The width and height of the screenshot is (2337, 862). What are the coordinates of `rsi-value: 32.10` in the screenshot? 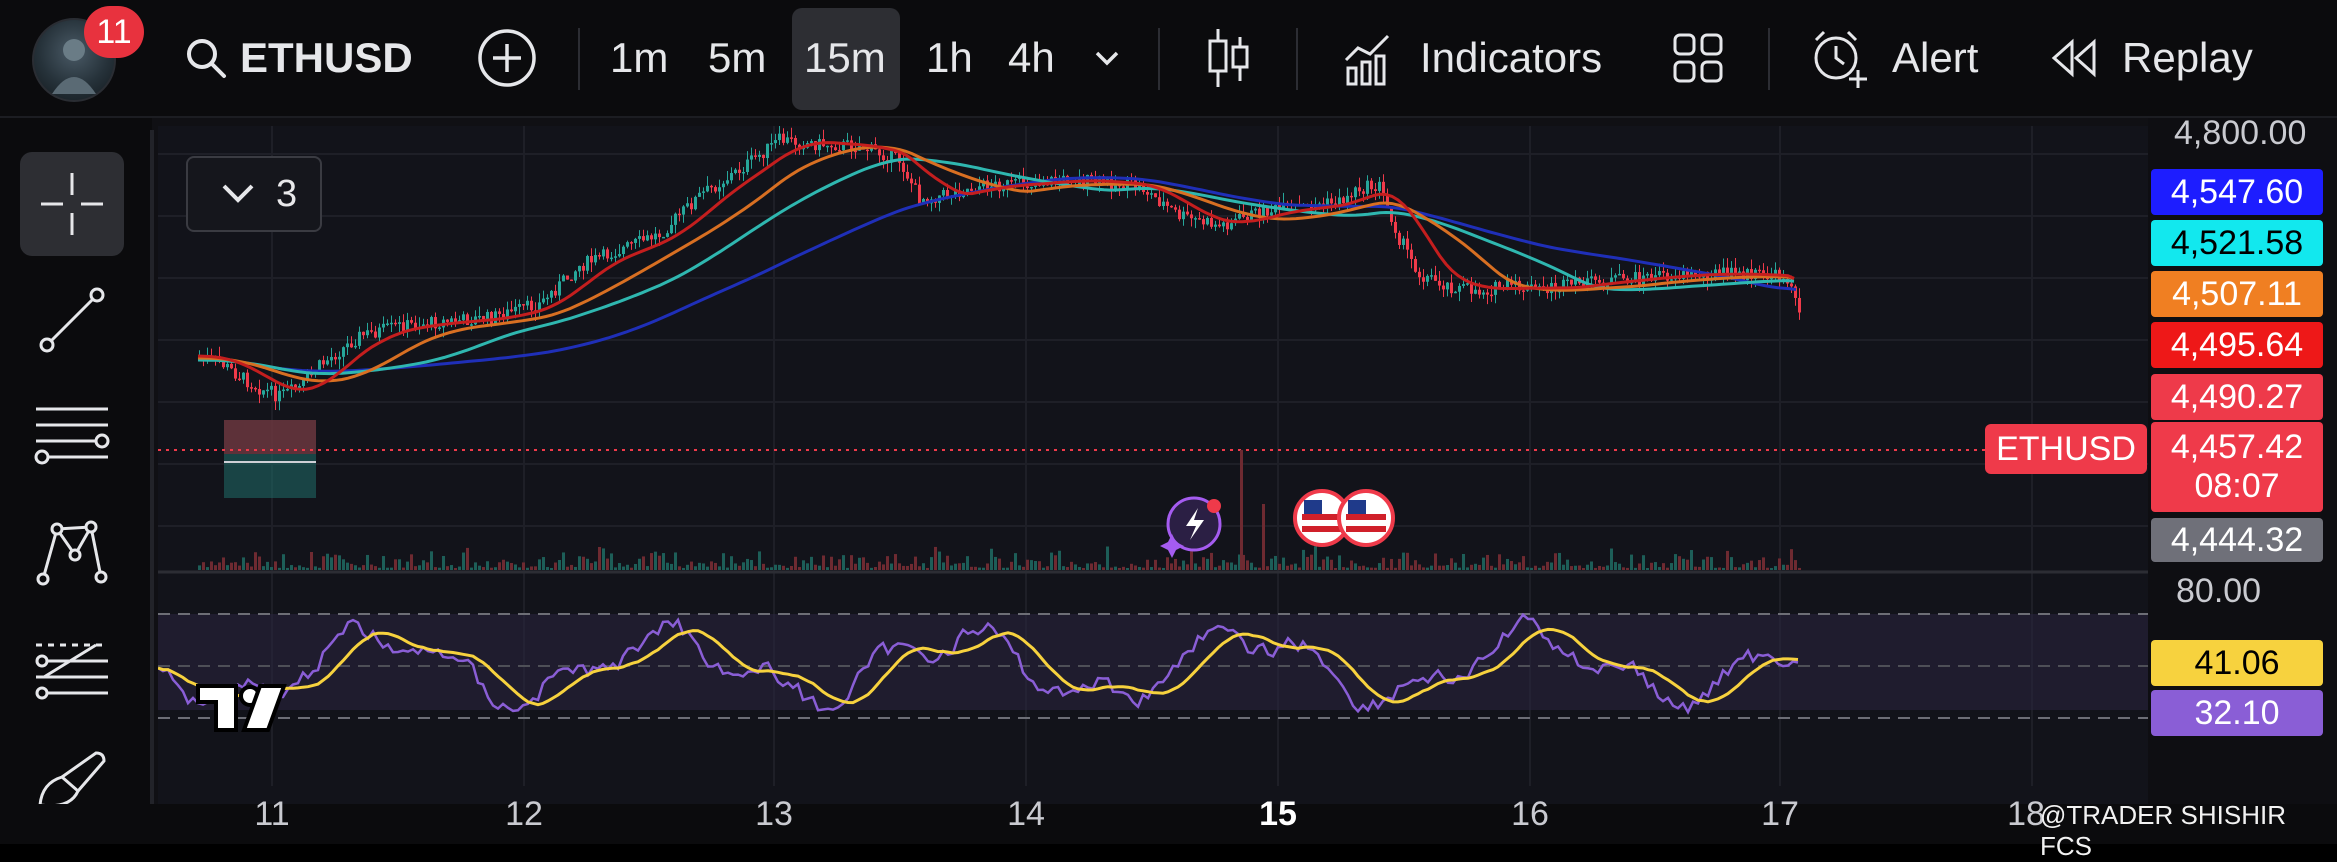 It's located at (2237, 713).